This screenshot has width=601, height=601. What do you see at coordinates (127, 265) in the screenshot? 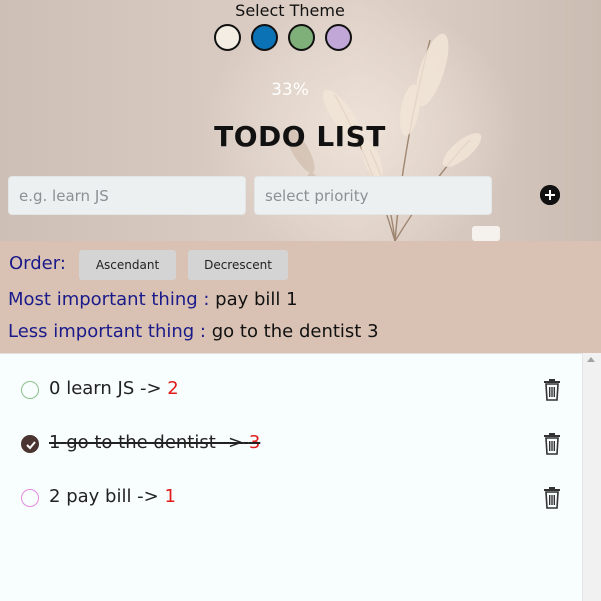
I see `sort-ascending-button: Ascendant` at bounding box center [127, 265].